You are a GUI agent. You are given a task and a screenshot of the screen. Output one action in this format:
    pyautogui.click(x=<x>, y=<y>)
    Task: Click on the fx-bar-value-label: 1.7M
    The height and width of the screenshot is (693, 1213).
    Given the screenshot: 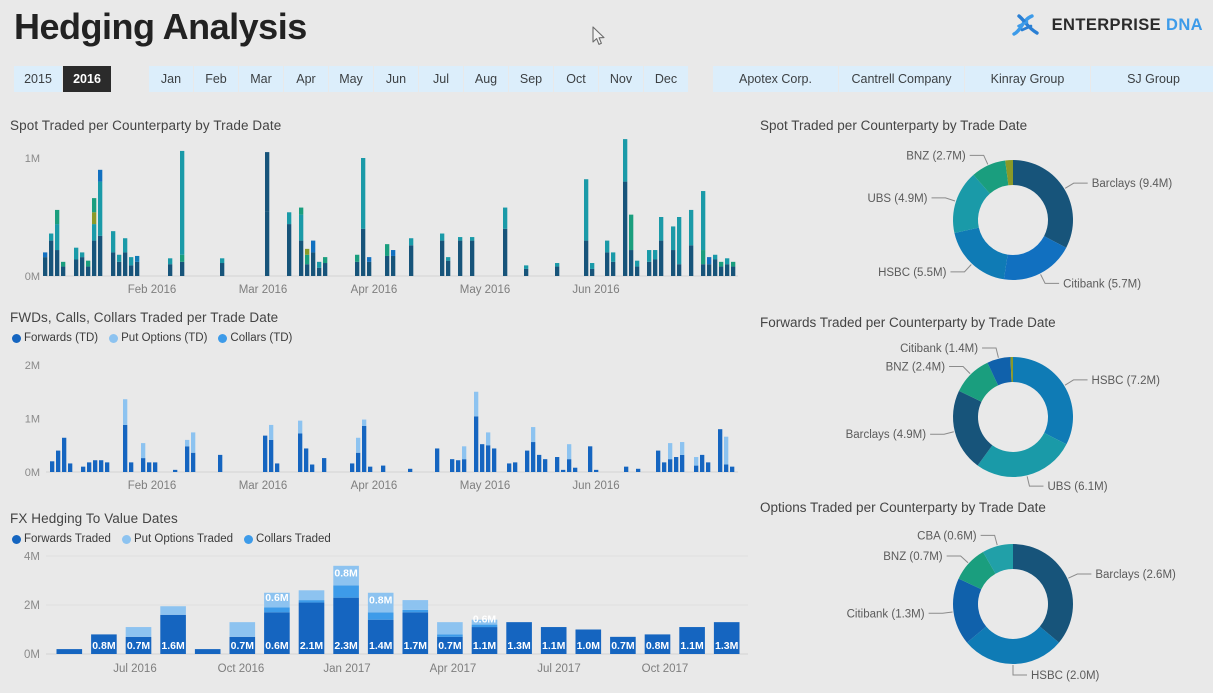 What is the action you would take?
    pyautogui.click(x=416, y=646)
    